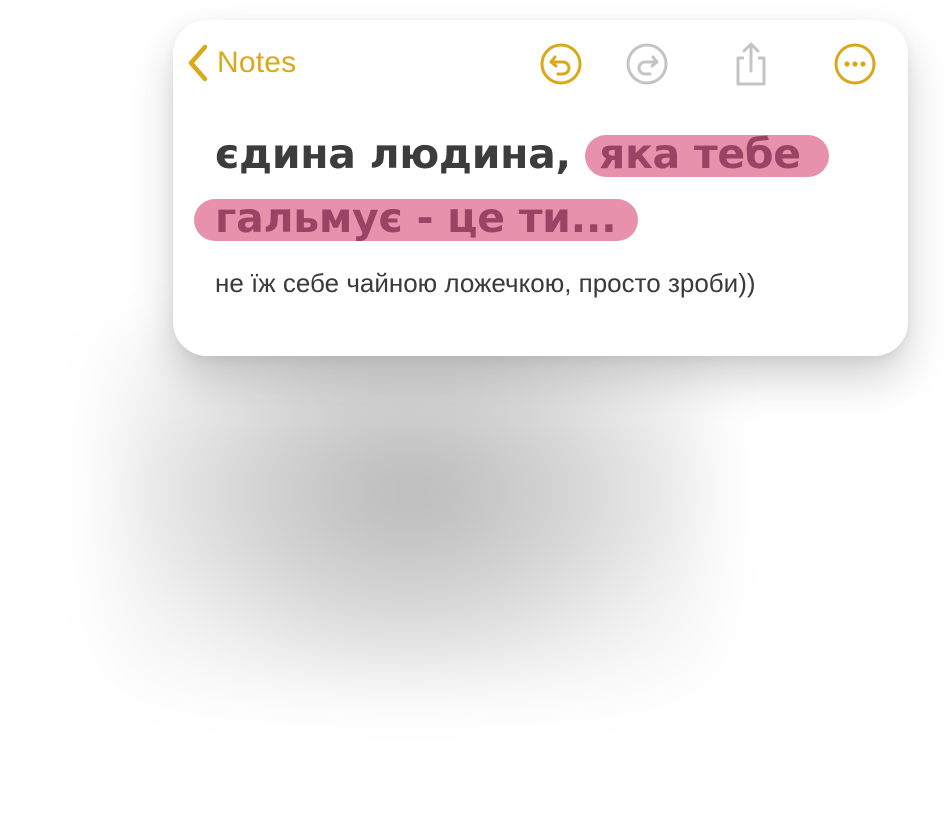  What do you see at coordinates (257, 62) in the screenshot?
I see `back-button-label: Notes` at bounding box center [257, 62].